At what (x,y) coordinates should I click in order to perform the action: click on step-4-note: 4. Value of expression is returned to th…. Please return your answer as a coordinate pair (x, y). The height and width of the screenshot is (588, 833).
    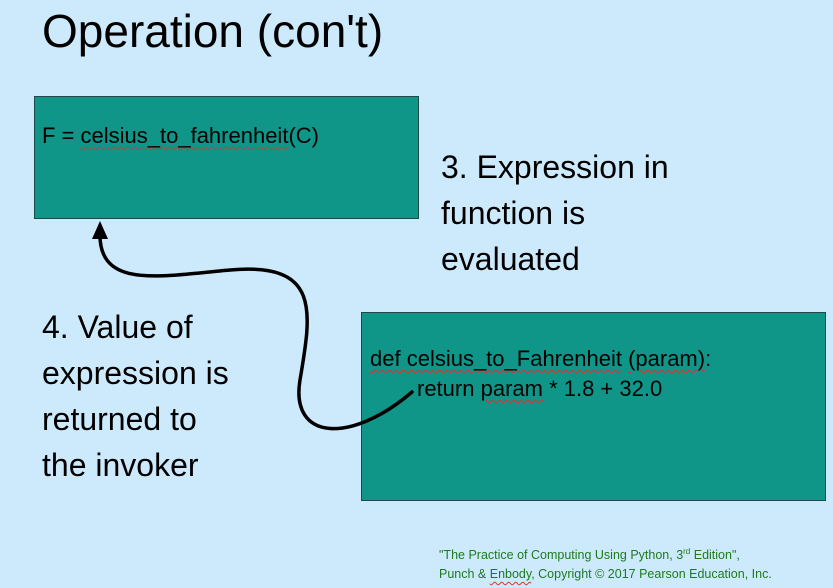
    Looking at the image, I should click on (135, 396).